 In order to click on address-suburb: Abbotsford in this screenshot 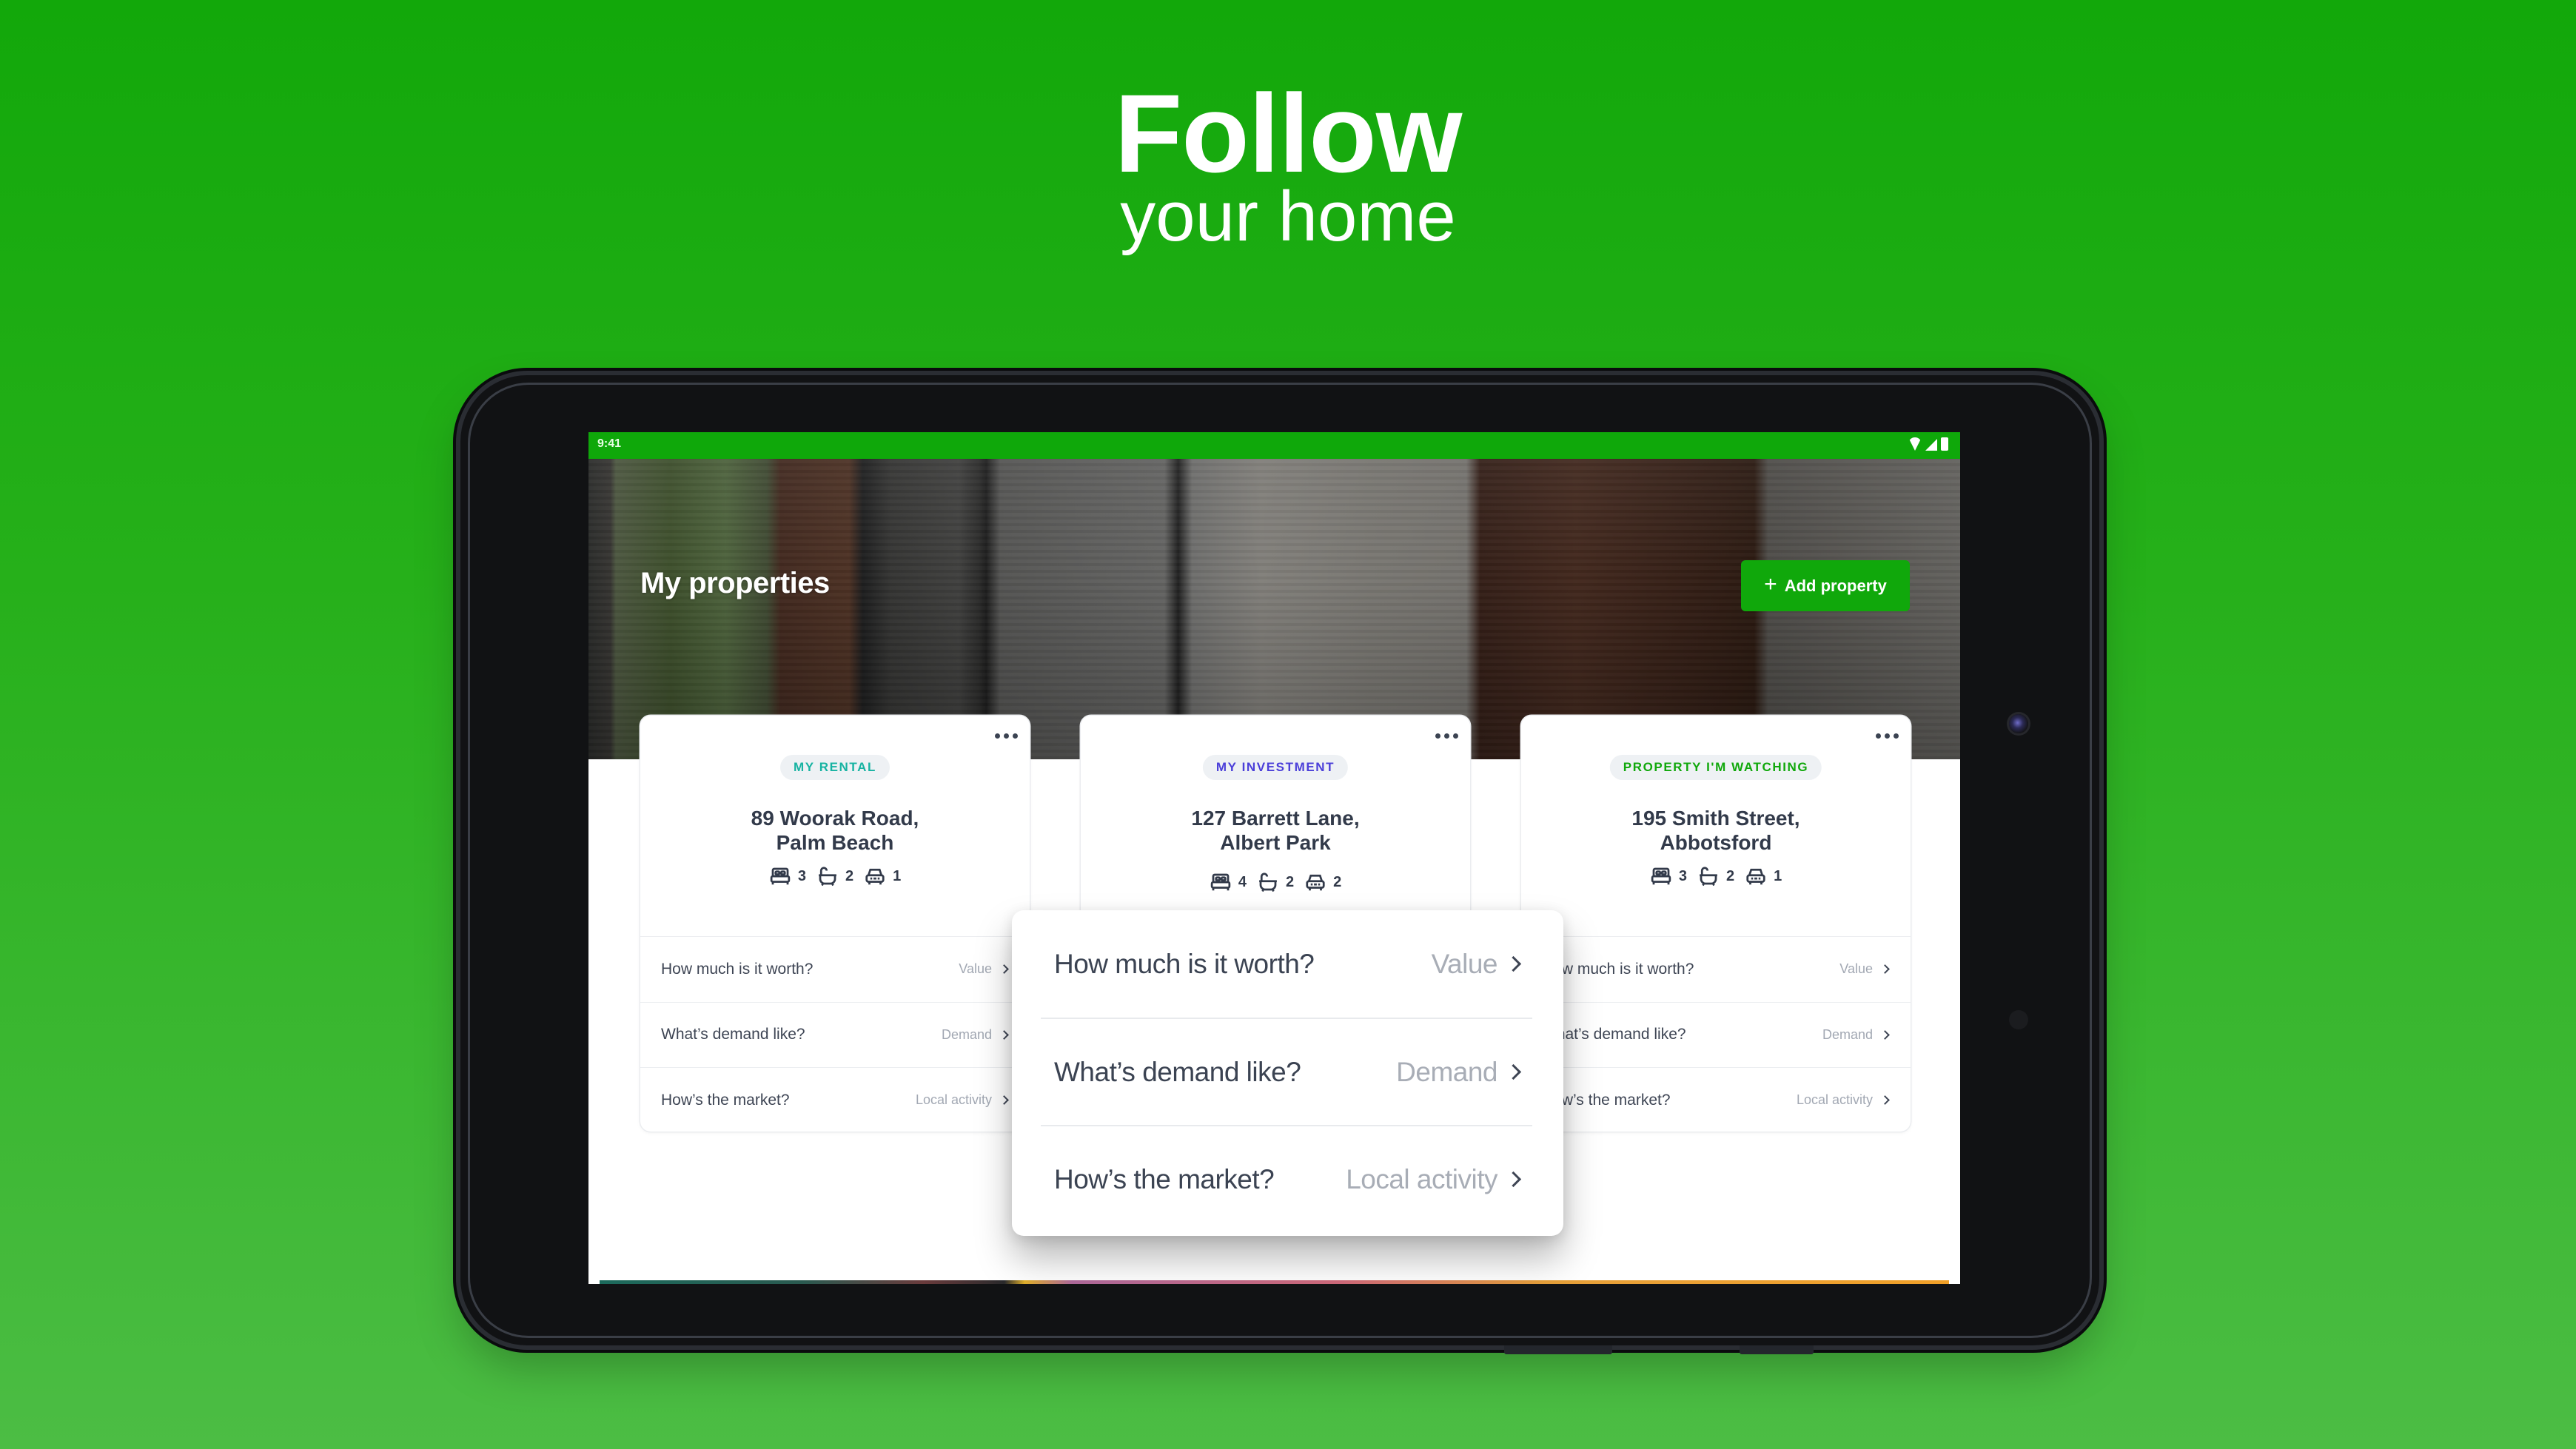, I will do `click(1716, 842)`.